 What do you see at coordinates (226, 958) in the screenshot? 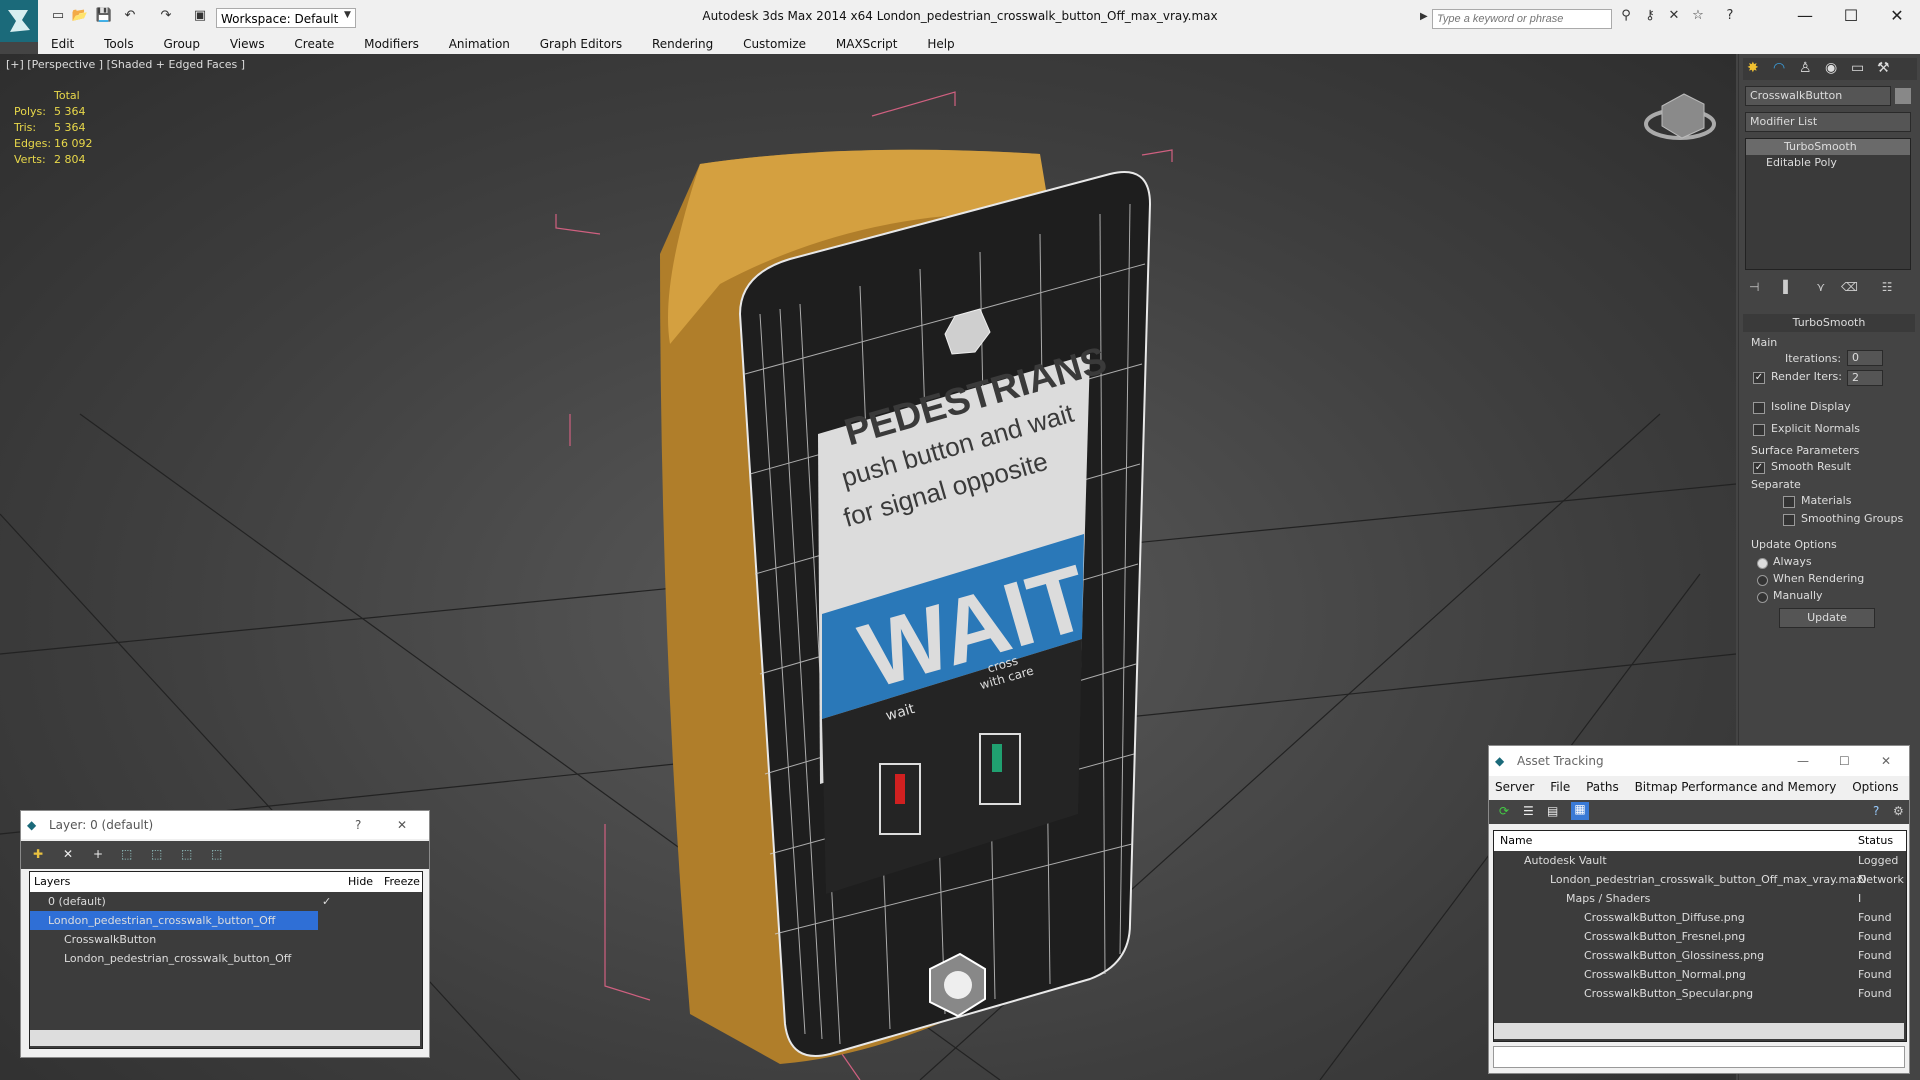
I see `layer-row: London_pedestrian_crosswalk_button_Off` at bounding box center [226, 958].